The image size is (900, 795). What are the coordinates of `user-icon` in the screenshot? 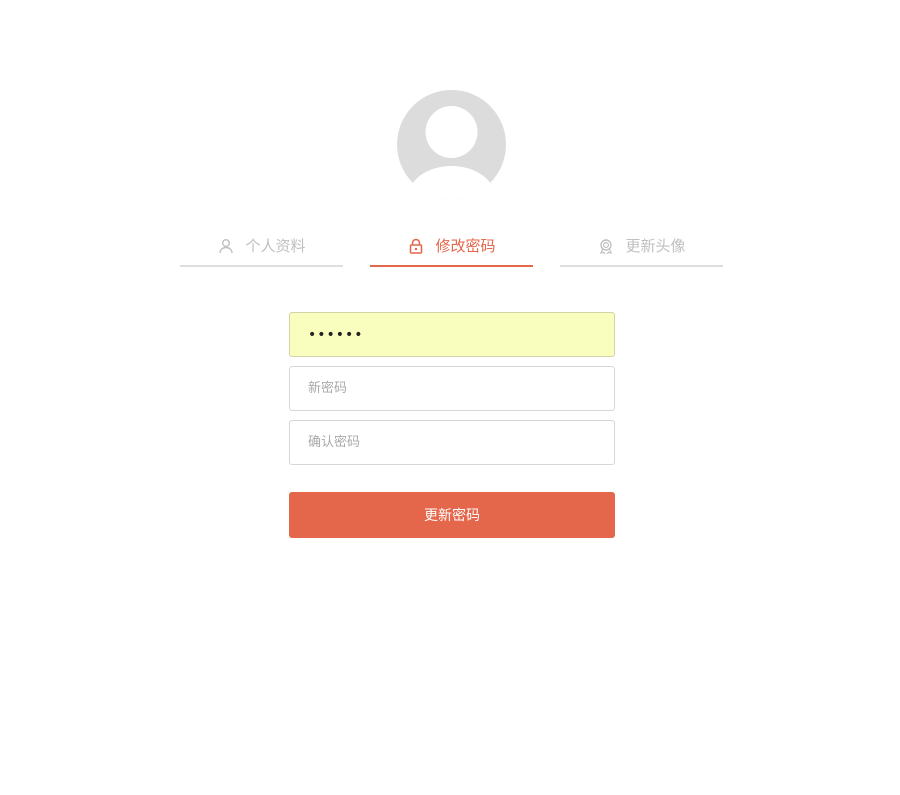 It's located at (226, 246).